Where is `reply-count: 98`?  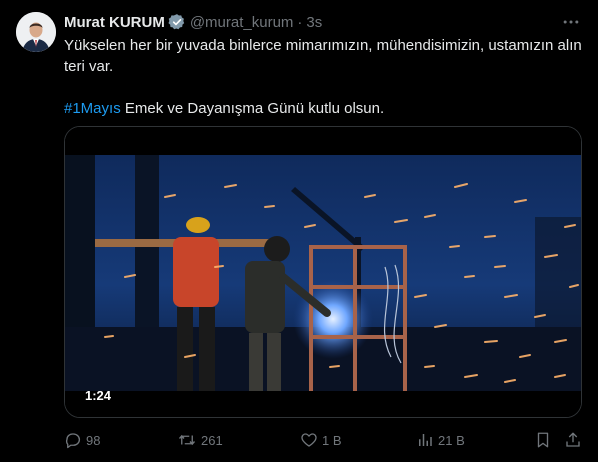
reply-count: 98 is located at coordinates (93, 440).